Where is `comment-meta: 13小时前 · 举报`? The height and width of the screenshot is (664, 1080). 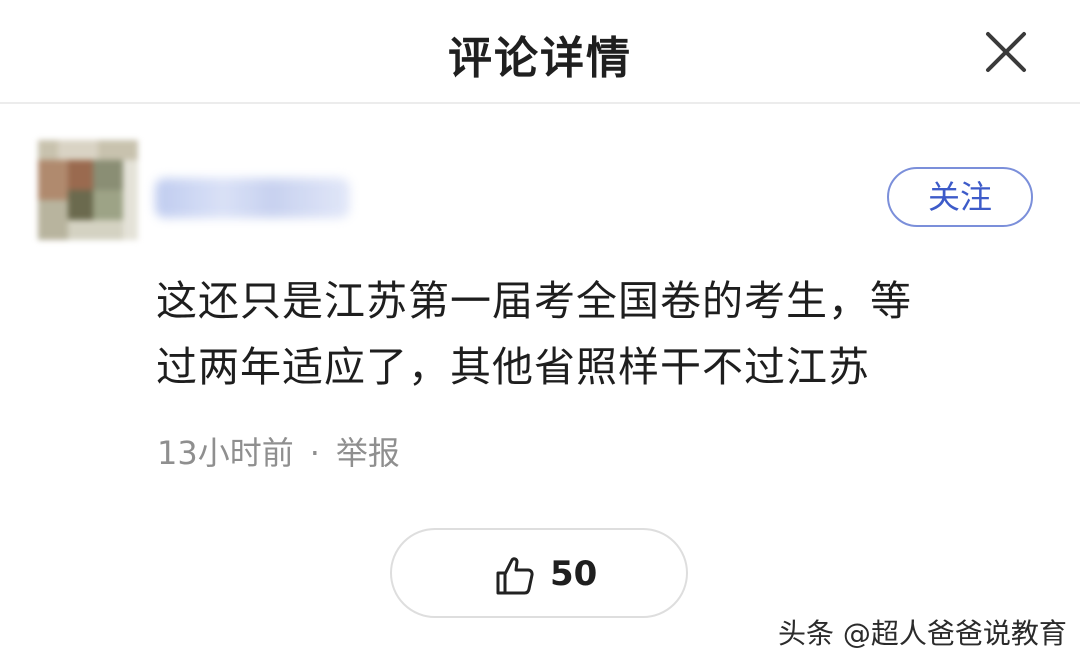
comment-meta: 13小时前 · 举报 is located at coordinates (278, 451).